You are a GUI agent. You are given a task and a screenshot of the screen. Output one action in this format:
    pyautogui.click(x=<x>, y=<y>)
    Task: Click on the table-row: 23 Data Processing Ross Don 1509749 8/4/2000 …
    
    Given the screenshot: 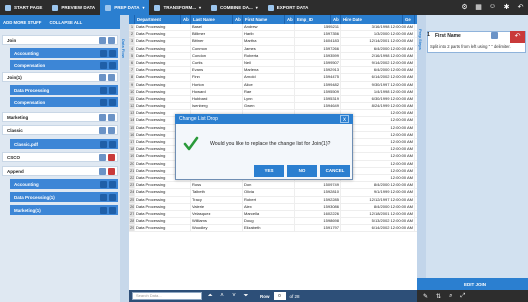 What is the action you would take?
    pyautogui.click(x=273, y=186)
    